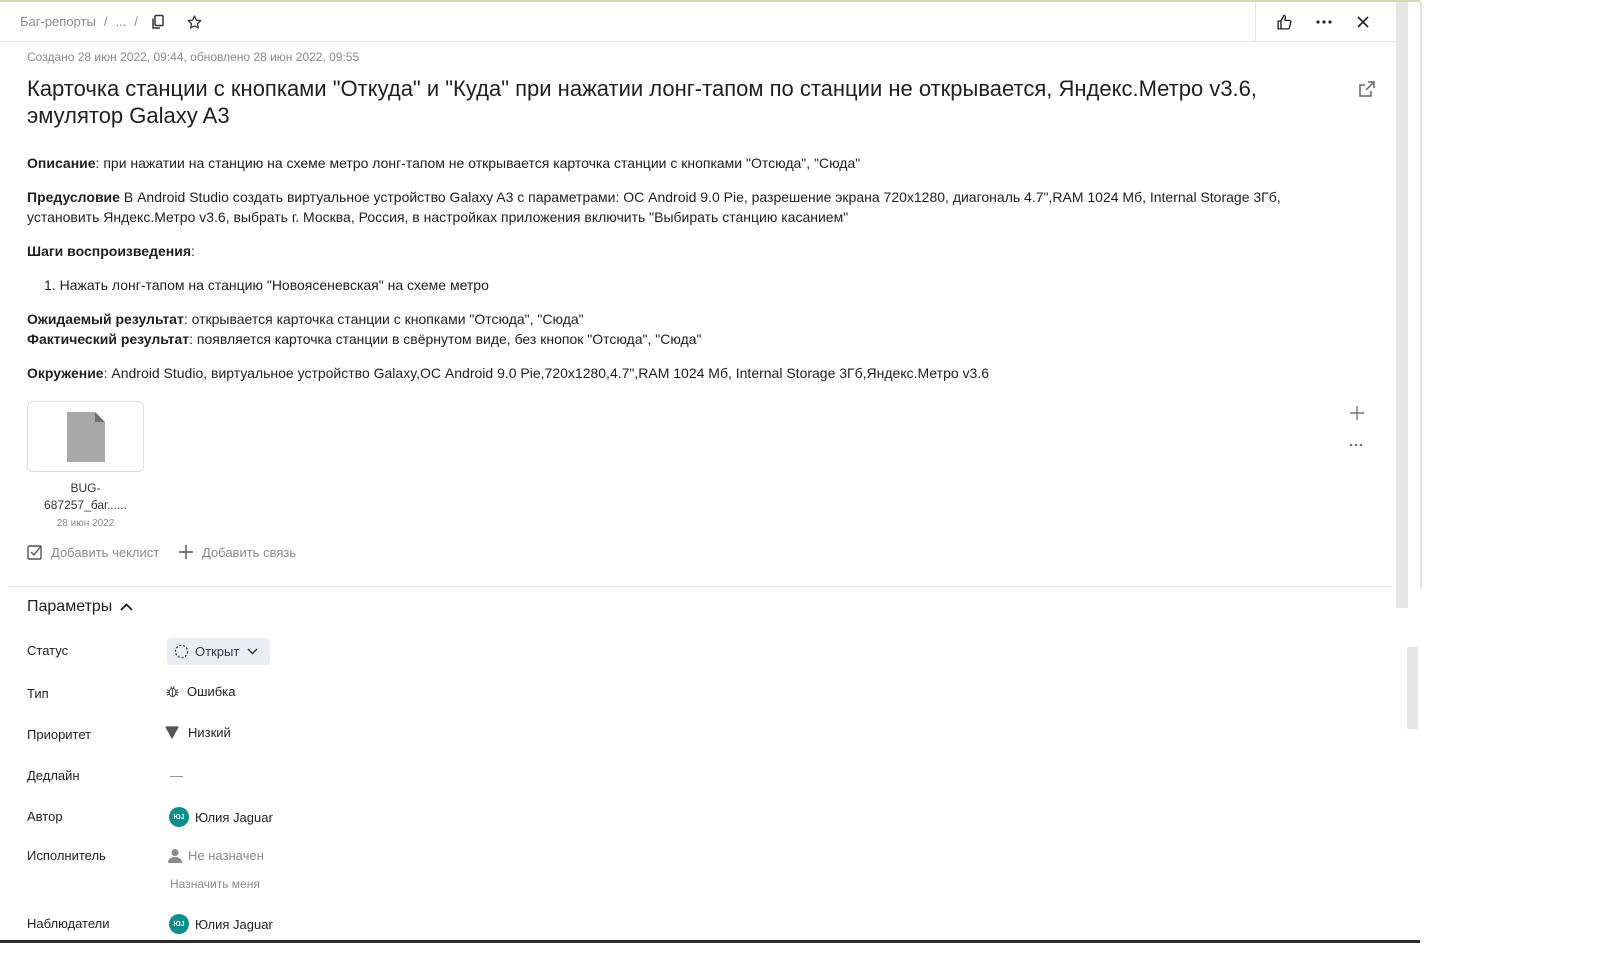 The image size is (1608, 967). Describe the element at coordinates (1363, 22) in the screenshot. I see `close-icon` at that location.